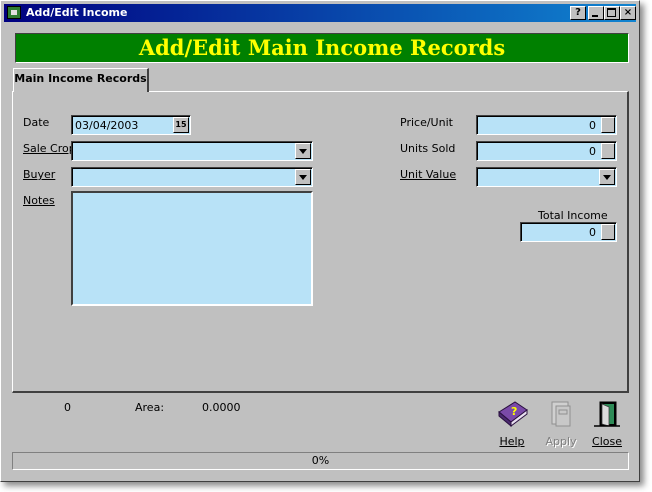  Describe the element at coordinates (628, 13) in the screenshot. I see `close-window-button: ×` at that location.